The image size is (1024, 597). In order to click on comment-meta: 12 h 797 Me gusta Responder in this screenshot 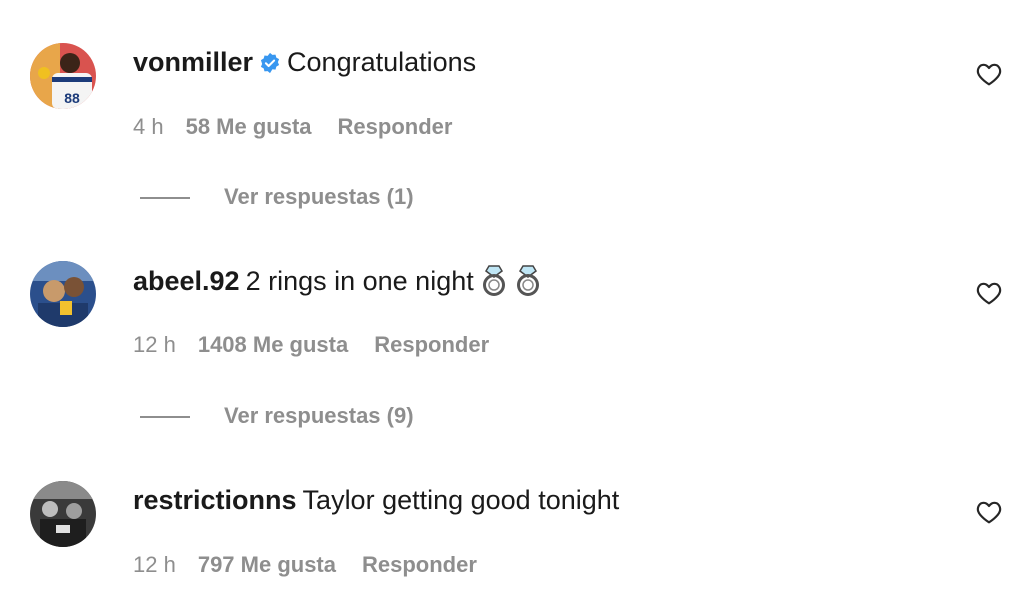, I will do `click(305, 565)`.